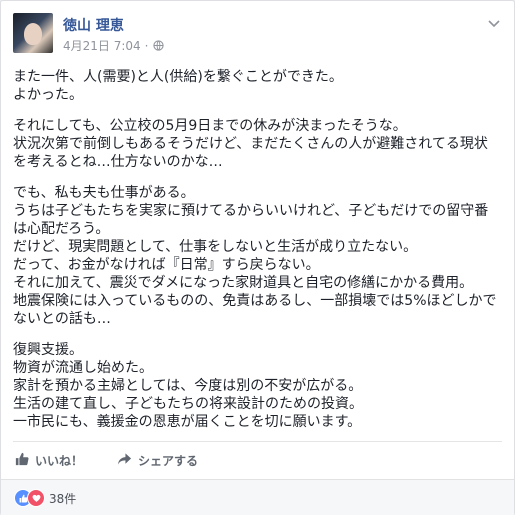  What do you see at coordinates (36, 498) in the screenshot?
I see `heart-reaction-icon` at bounding box center [36, 498].